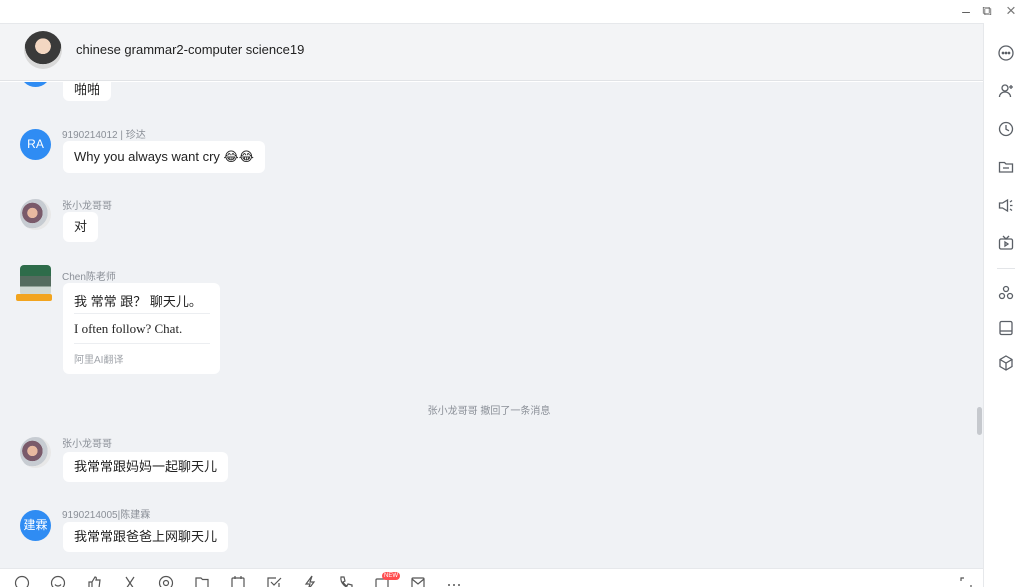 This screenshot has height=587, width=1024. What do you see at coordinates (81, 227) in the screenshot?
I see `message-bubble: 对` at bounding box center [81, 227].